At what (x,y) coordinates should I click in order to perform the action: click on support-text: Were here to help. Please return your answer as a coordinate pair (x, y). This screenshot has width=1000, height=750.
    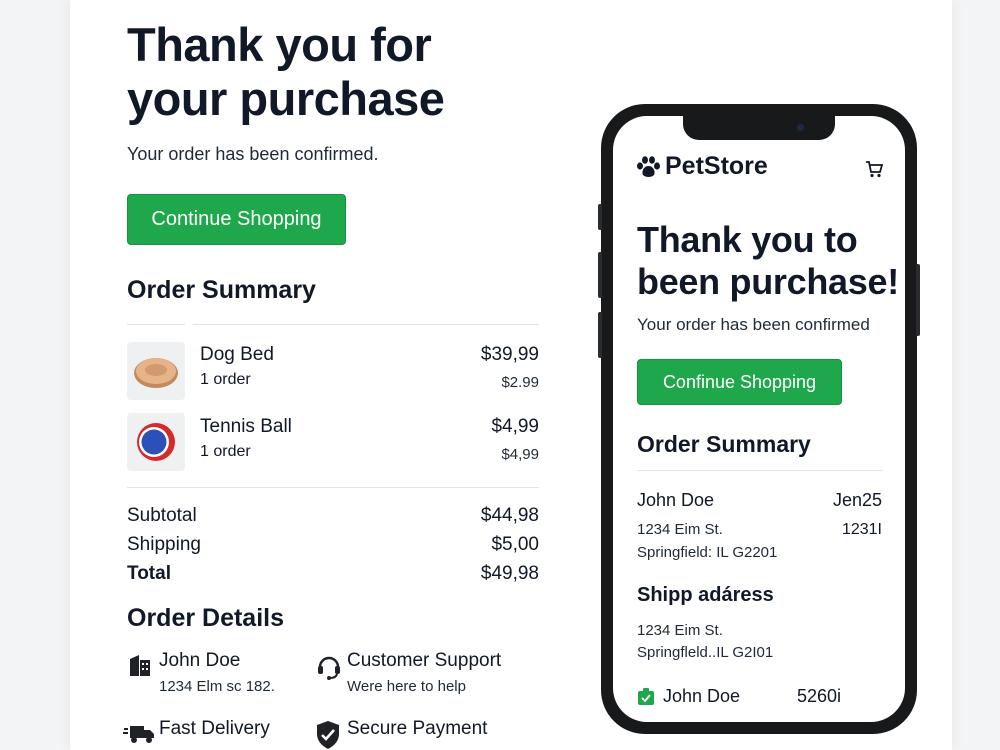
    Looking at the image, I should click on (406, 686).